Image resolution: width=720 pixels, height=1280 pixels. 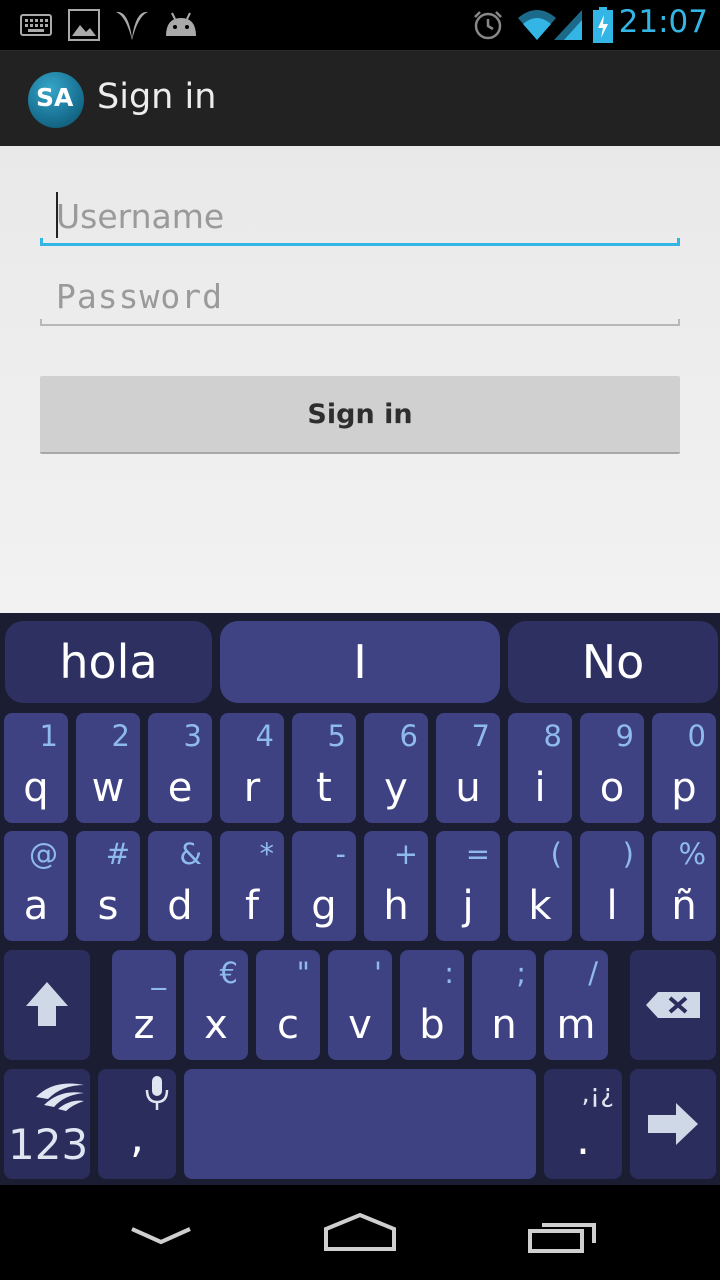 What do you see at coordinates (360, 98) in the screenshot?
I see `action-bar: SA Sign in` at bounding box center [360, 98].